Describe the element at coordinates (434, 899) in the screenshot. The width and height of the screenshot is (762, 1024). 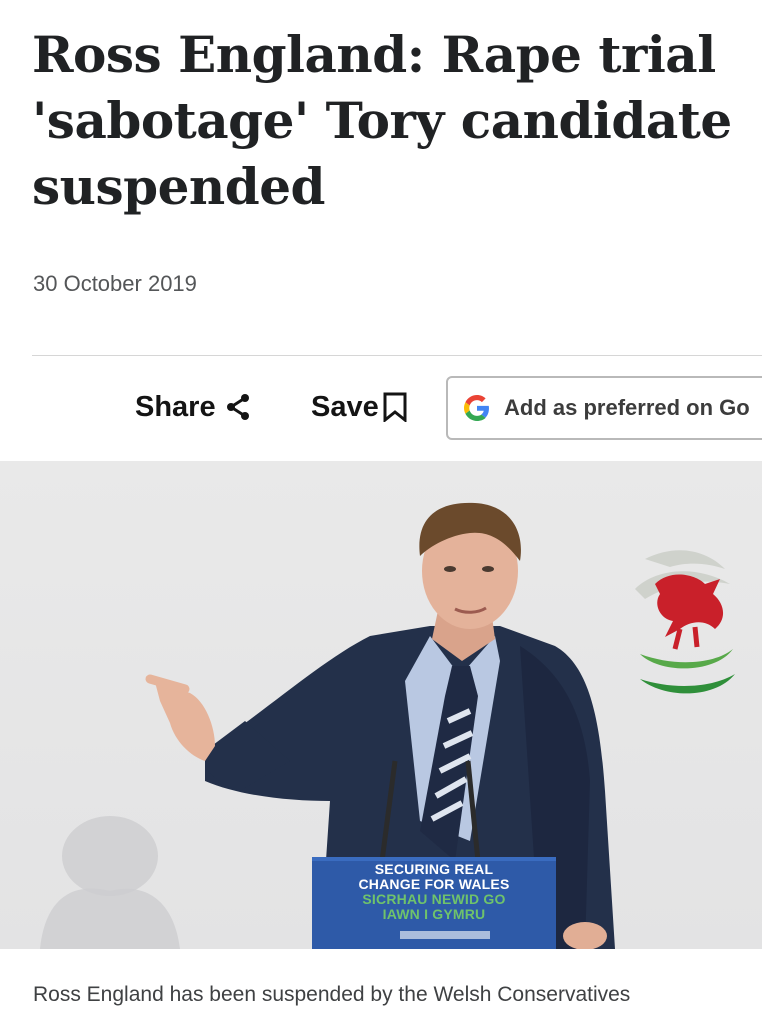
I see `lectern-line-cy-1: SICRHAU NEWID GO` at that location.